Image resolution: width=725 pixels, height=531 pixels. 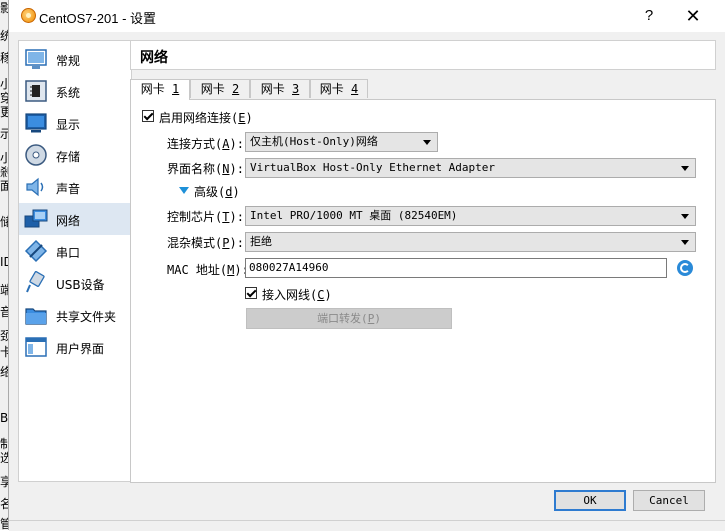 I want to click on shared-folder-icon, so click(x=36, y=316).